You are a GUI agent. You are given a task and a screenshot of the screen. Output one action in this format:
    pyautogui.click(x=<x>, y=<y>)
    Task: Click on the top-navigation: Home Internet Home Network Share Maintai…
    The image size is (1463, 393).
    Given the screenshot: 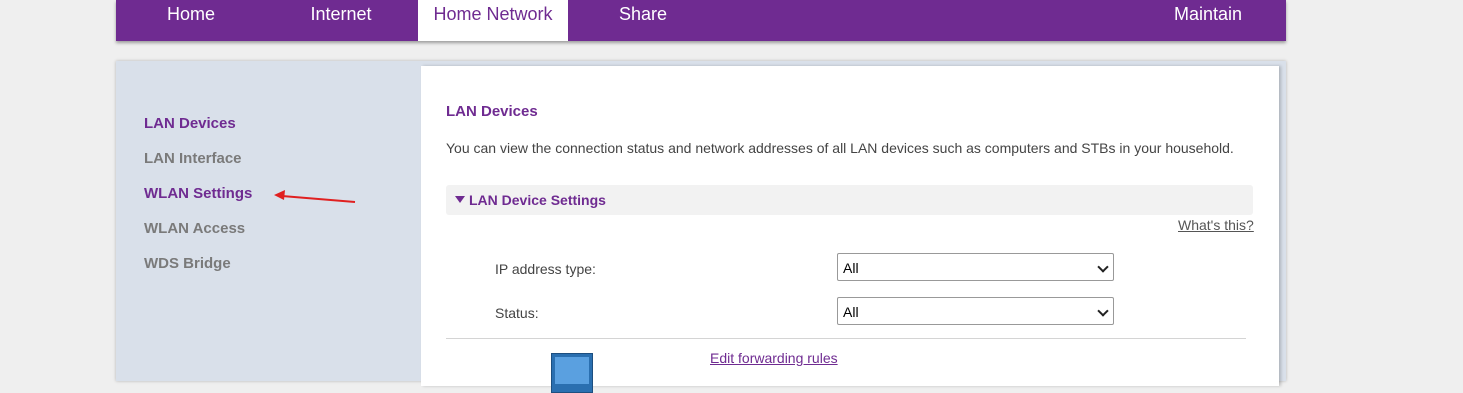 What is the action you would take?
    pyautogui.click(x=701, y=20)
    